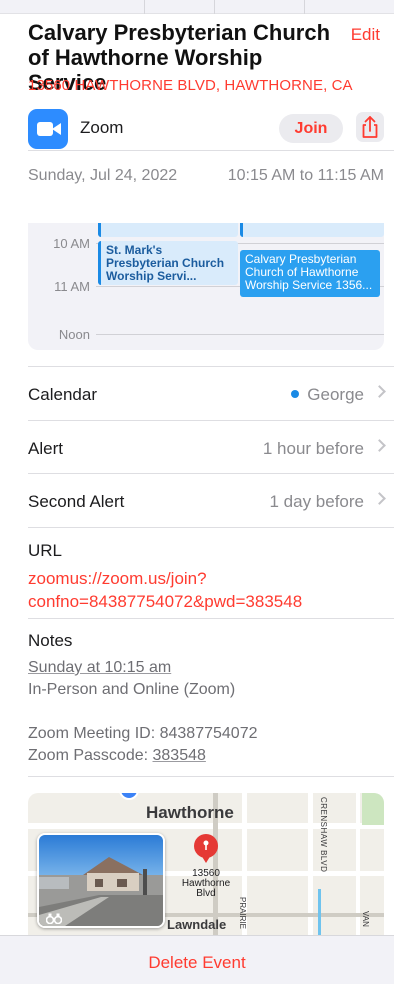 The width and height of the screenshot is (394, 984). I want to click on second-alert-row: Second Alert 1 day before, so click(207, 500).